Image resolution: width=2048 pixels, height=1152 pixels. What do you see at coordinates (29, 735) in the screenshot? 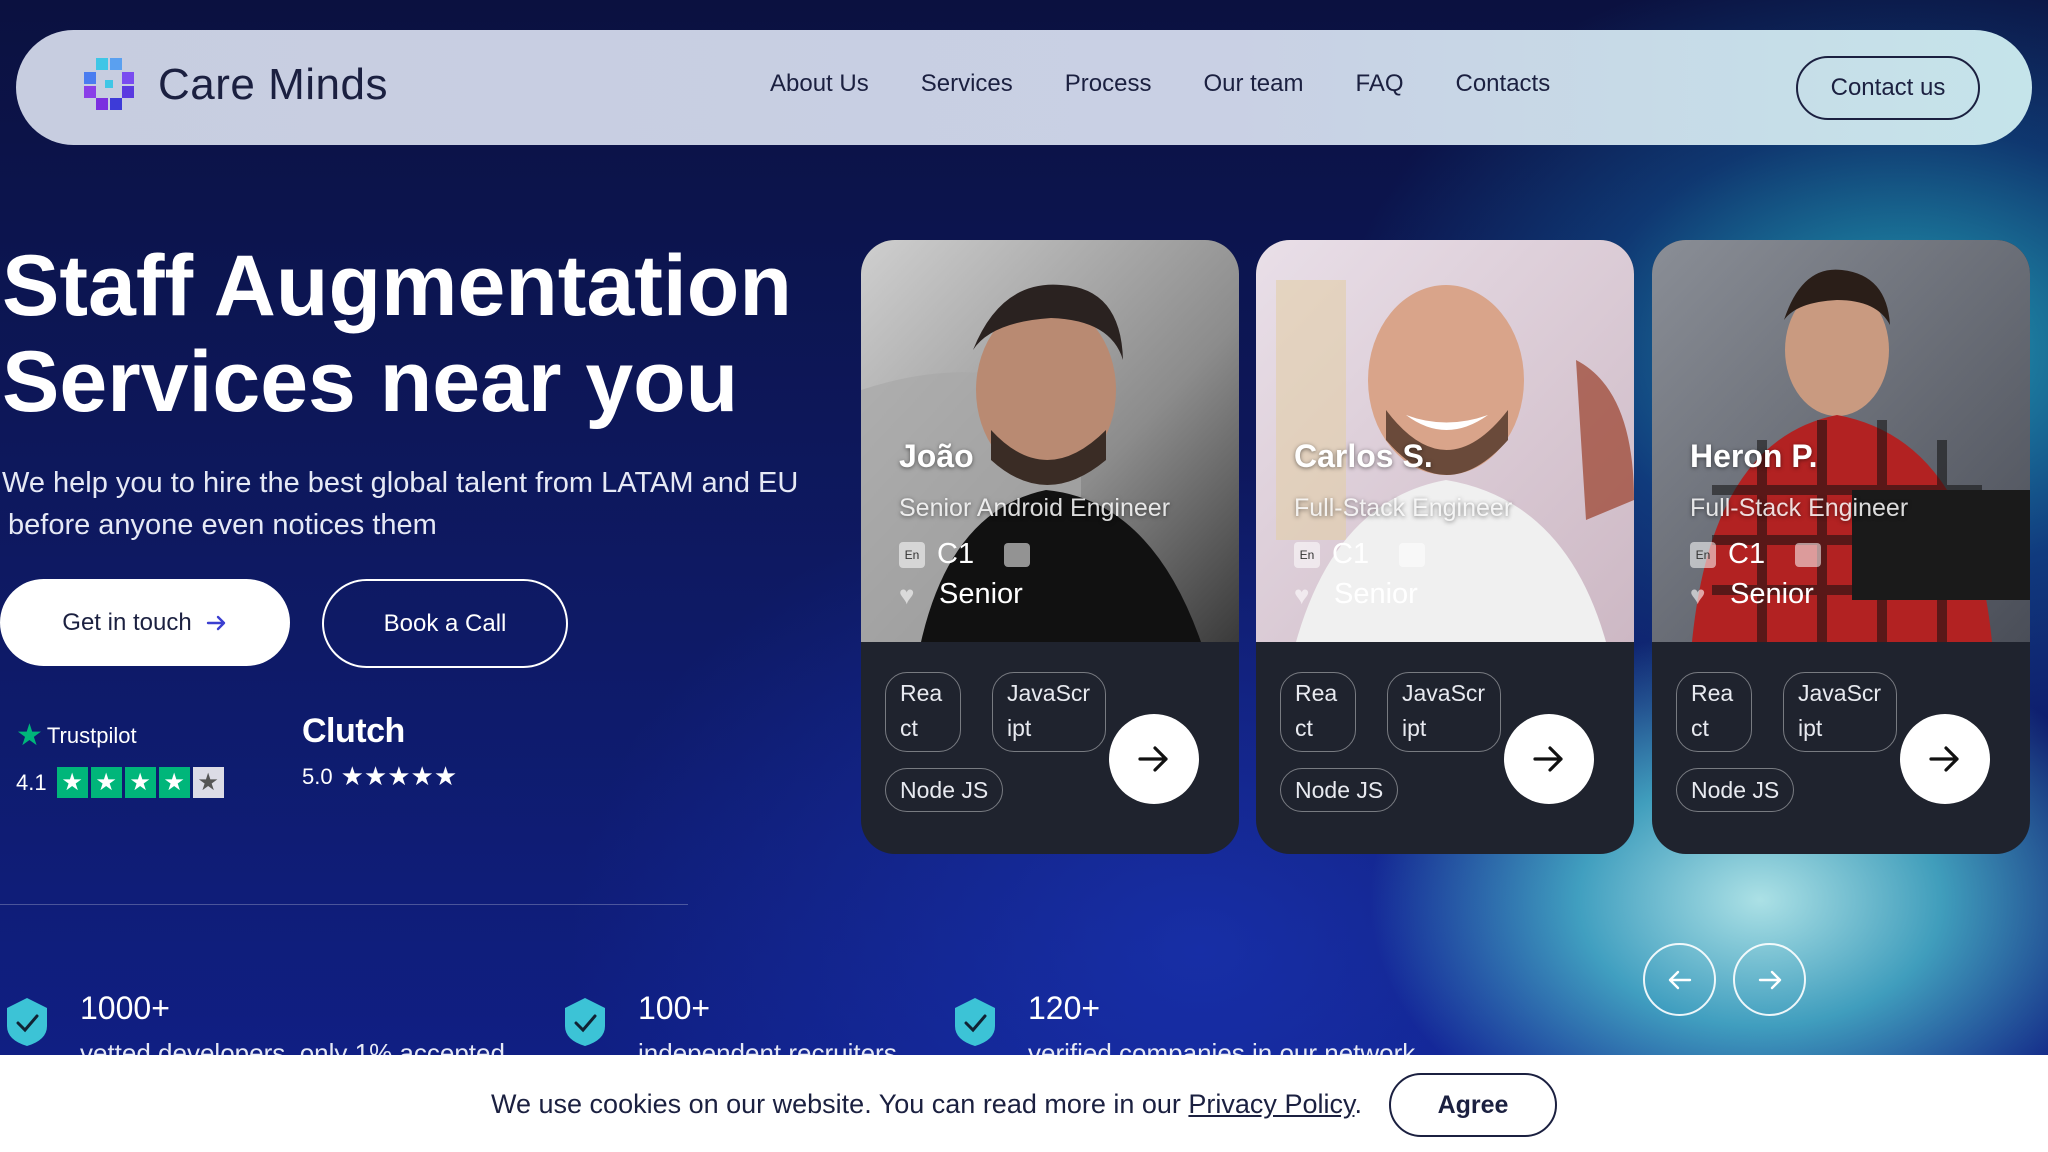
I see `trustpilot-star-icon: ★` at bounding box center [29, 735].